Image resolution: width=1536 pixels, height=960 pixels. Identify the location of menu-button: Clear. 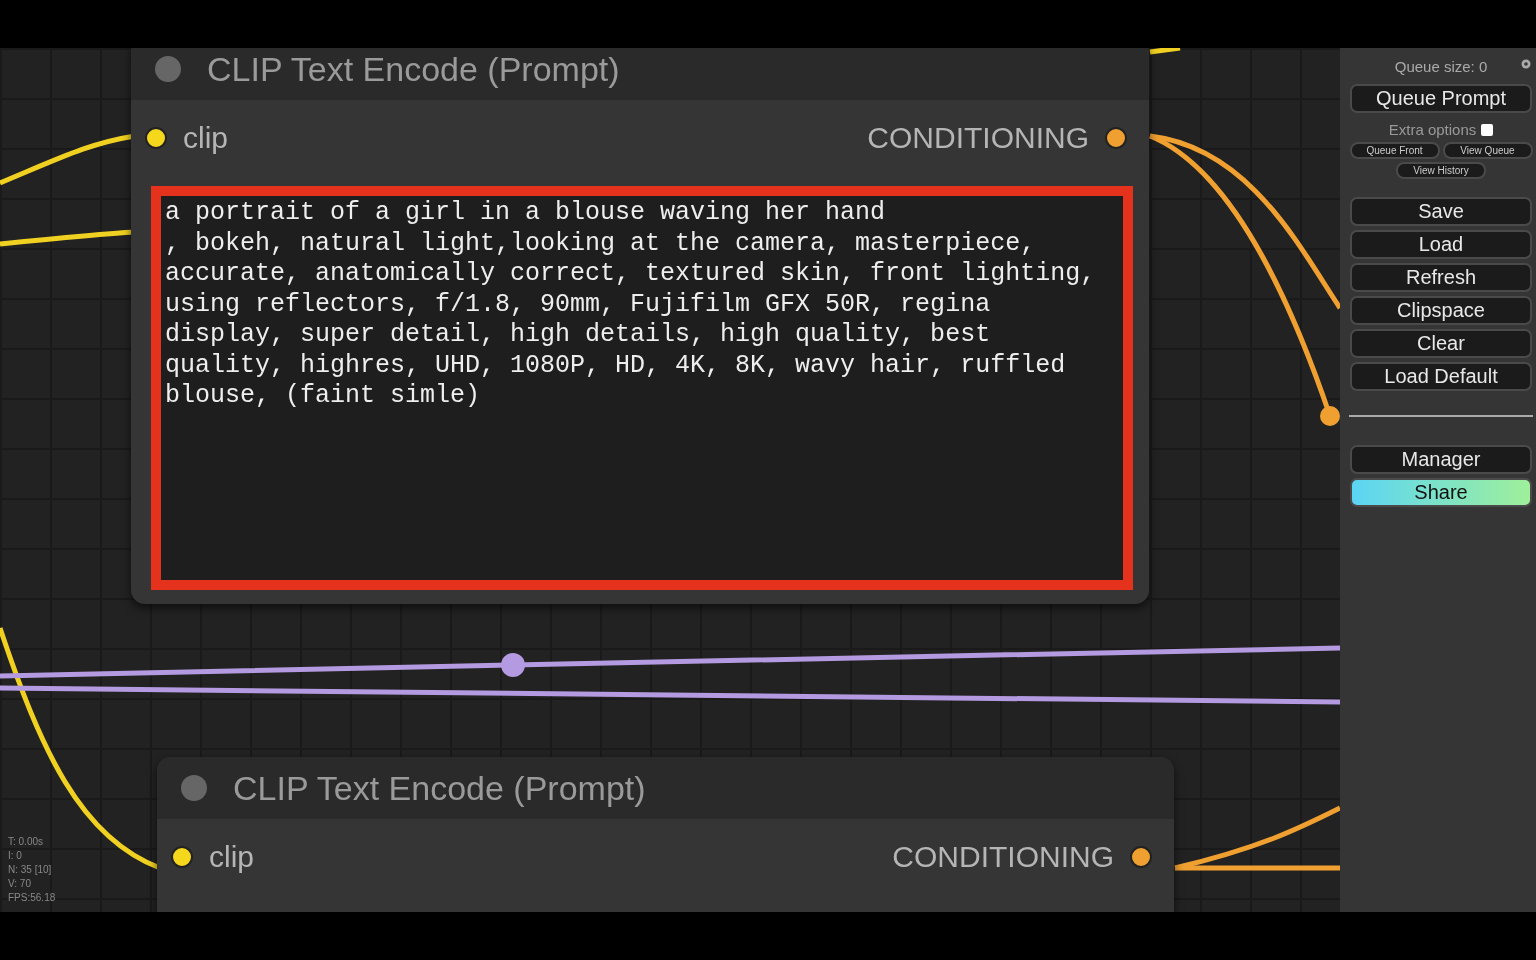
(1441, 343).